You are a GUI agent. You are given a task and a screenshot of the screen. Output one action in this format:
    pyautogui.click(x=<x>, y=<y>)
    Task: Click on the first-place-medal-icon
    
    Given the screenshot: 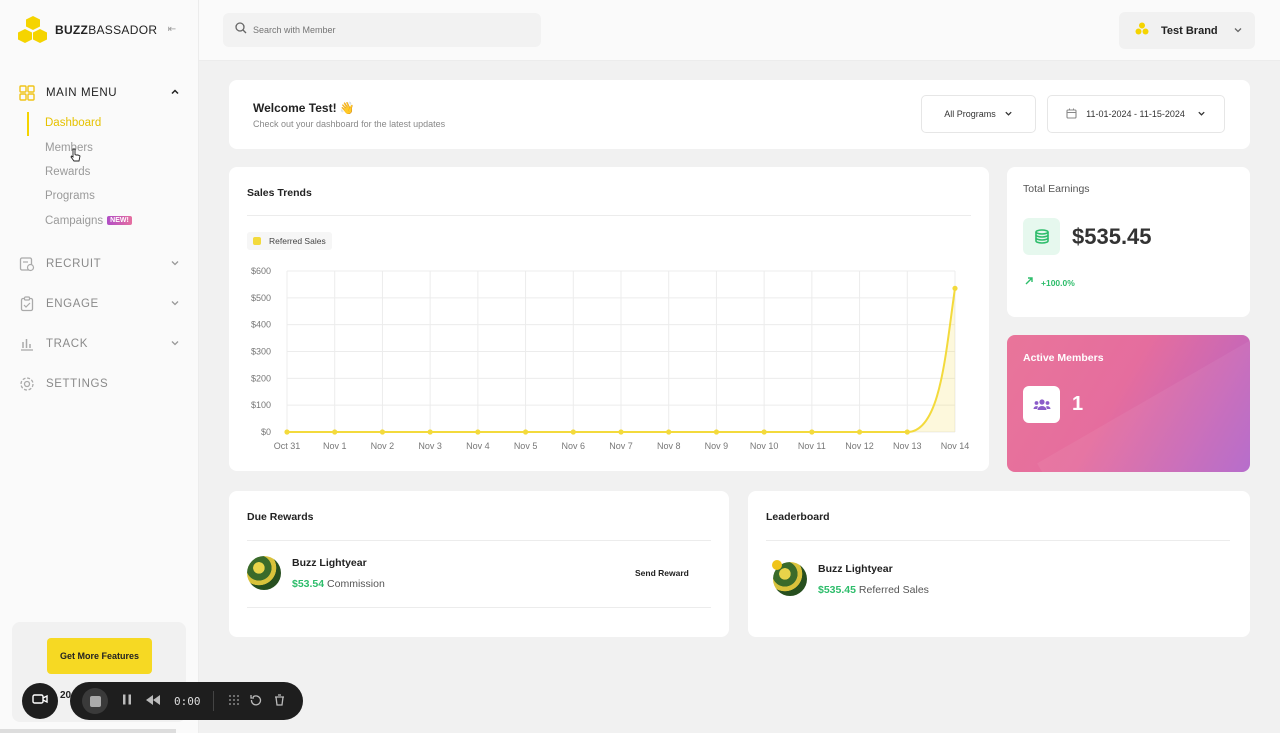 What is the action you would take?
    pyautogui.click(x=777, y=565)
    